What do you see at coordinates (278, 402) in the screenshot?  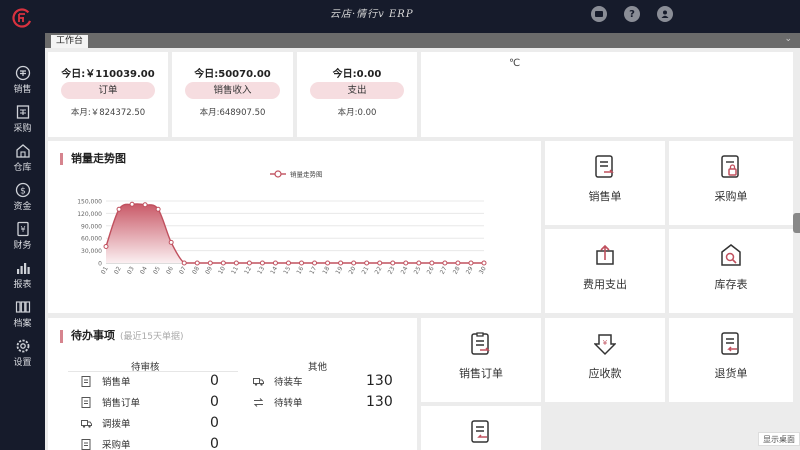 I see `todo-item-to-convert: 待转单` at bounding box center [278, 402].